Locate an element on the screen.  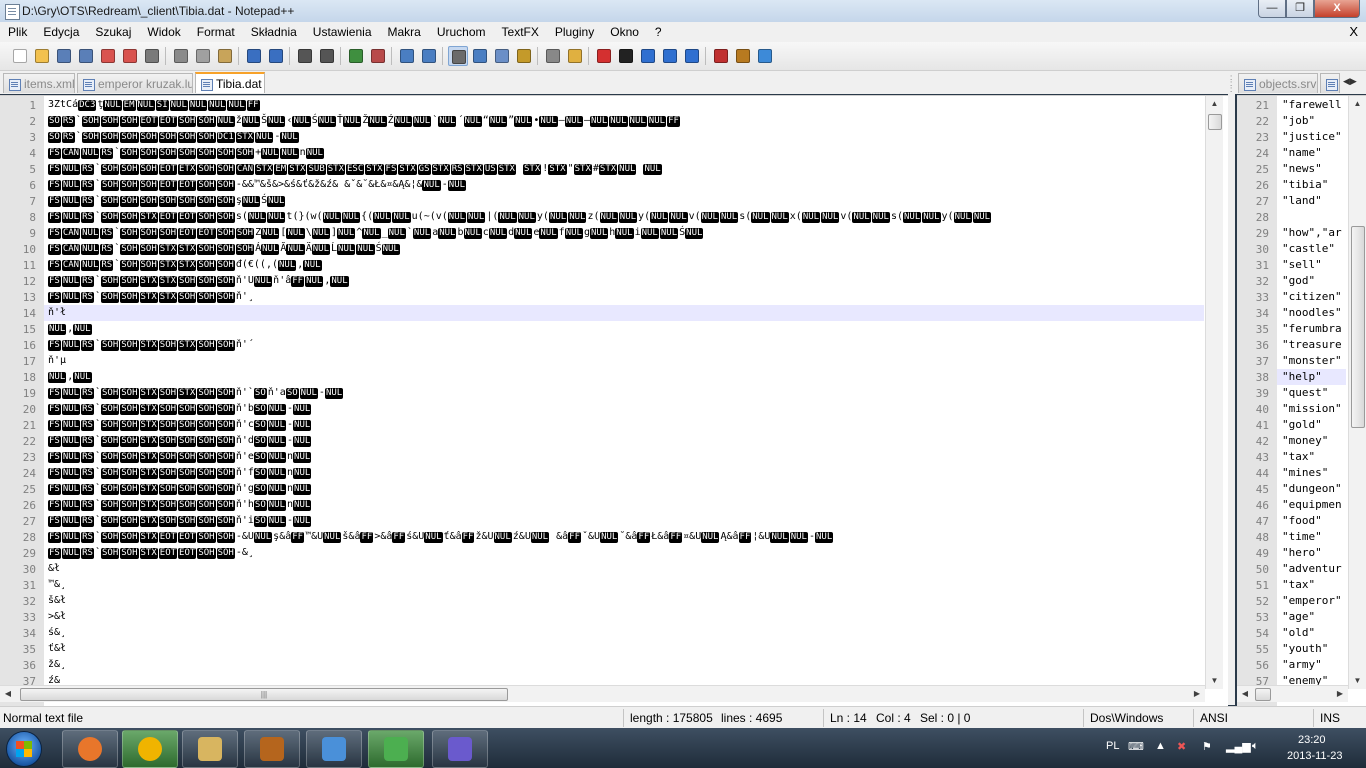
close-document-button: X is located at coordinates (1353, 31).